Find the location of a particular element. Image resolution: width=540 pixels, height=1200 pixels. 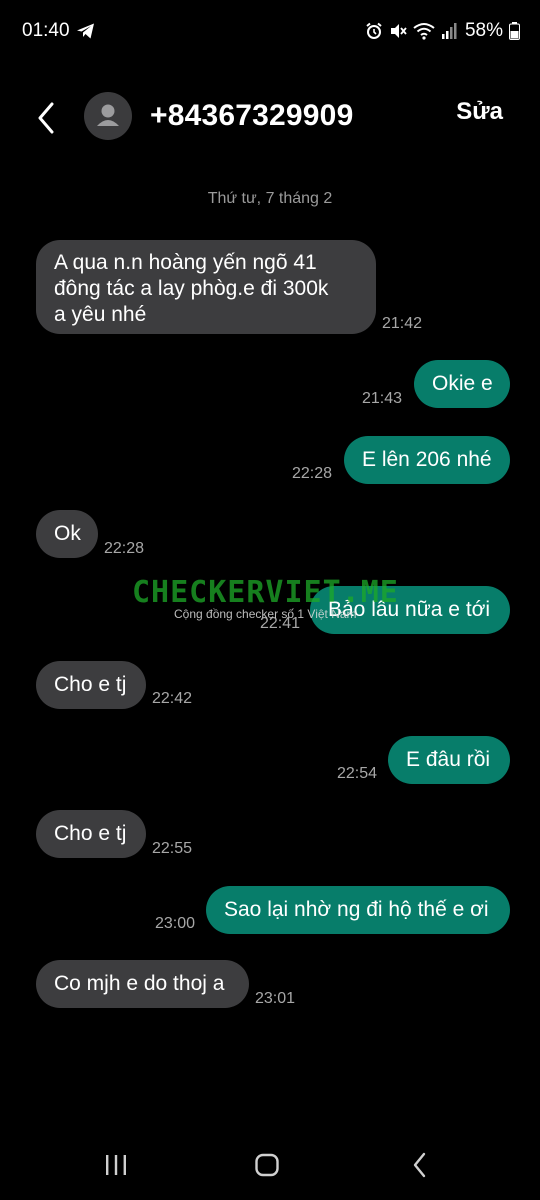

back-button is located at coordinates (47, 118).